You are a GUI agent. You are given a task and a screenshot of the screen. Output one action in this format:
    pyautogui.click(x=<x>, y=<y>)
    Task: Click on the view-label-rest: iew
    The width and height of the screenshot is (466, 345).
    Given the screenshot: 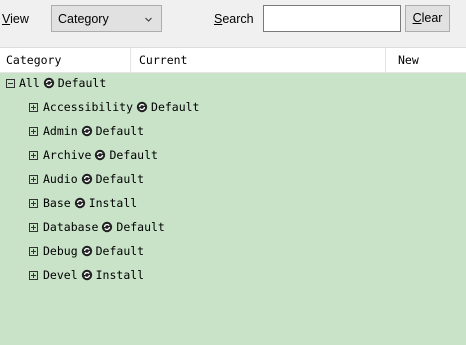 What is the action you would take?
    pyautogui.click(x=19, y=19)
    